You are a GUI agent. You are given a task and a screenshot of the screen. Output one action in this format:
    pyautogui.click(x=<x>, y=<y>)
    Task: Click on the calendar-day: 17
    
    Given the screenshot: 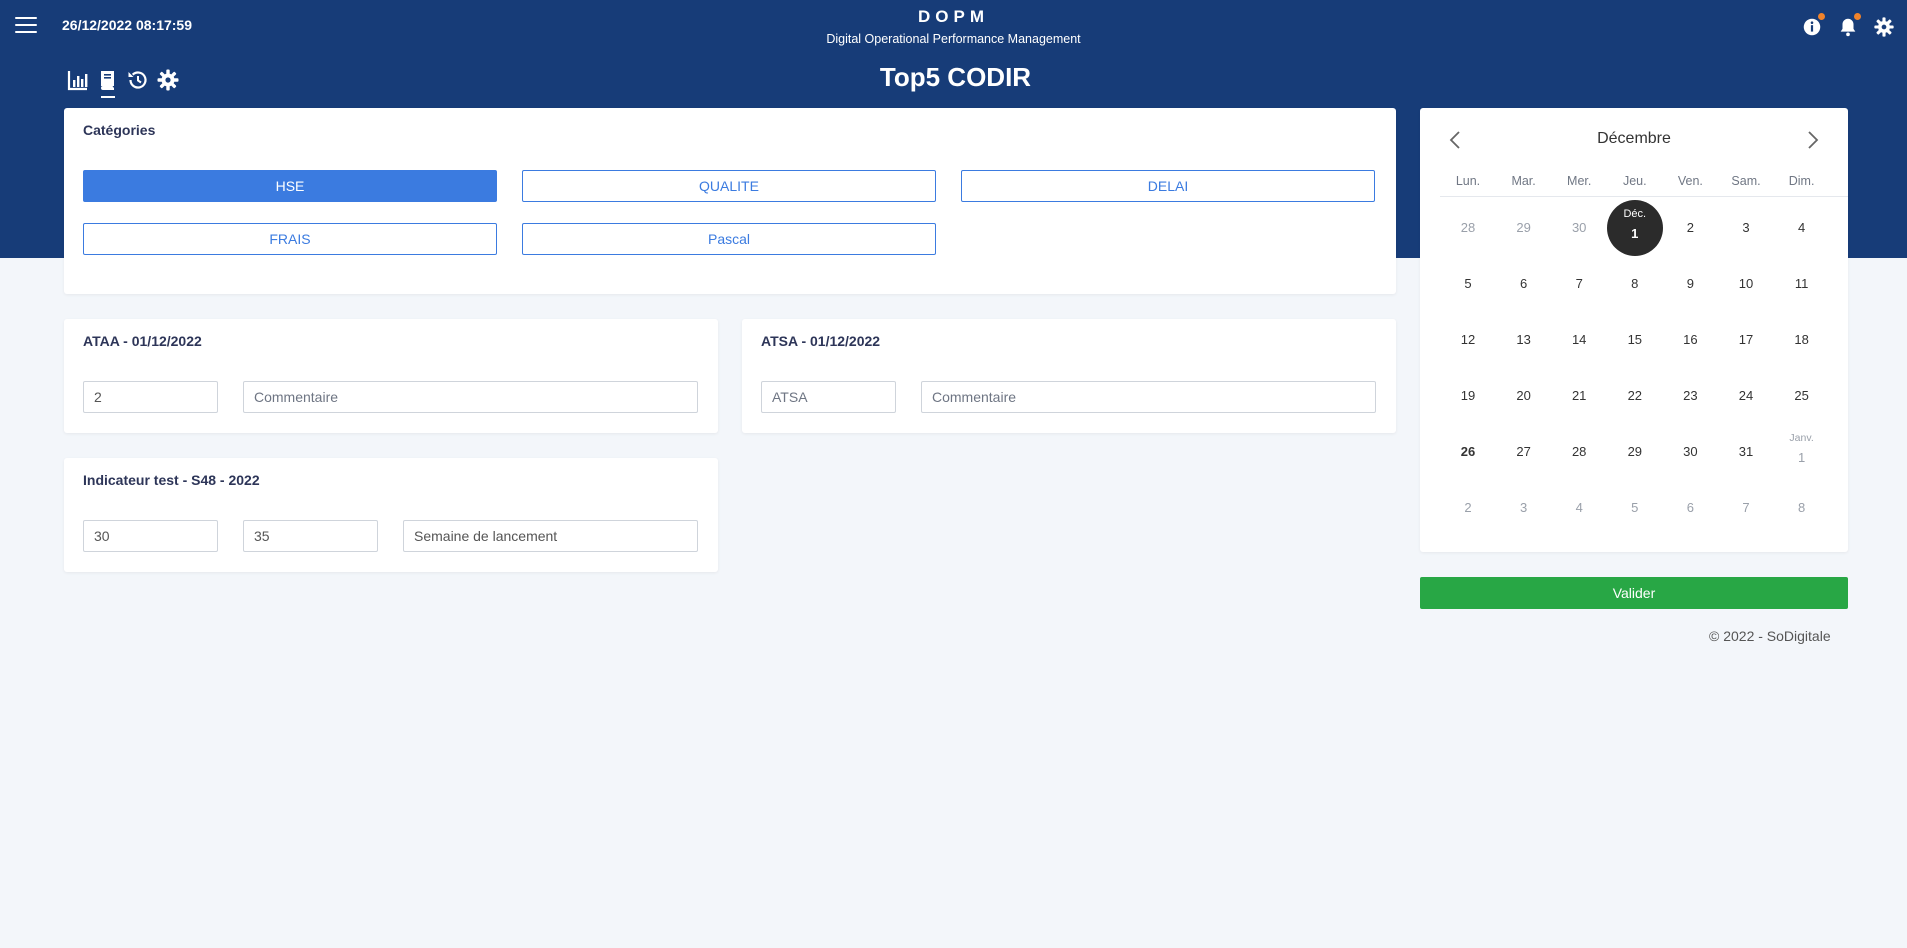 What is the action you would take?
    pyautogui.click(x=1746, y=340)
    